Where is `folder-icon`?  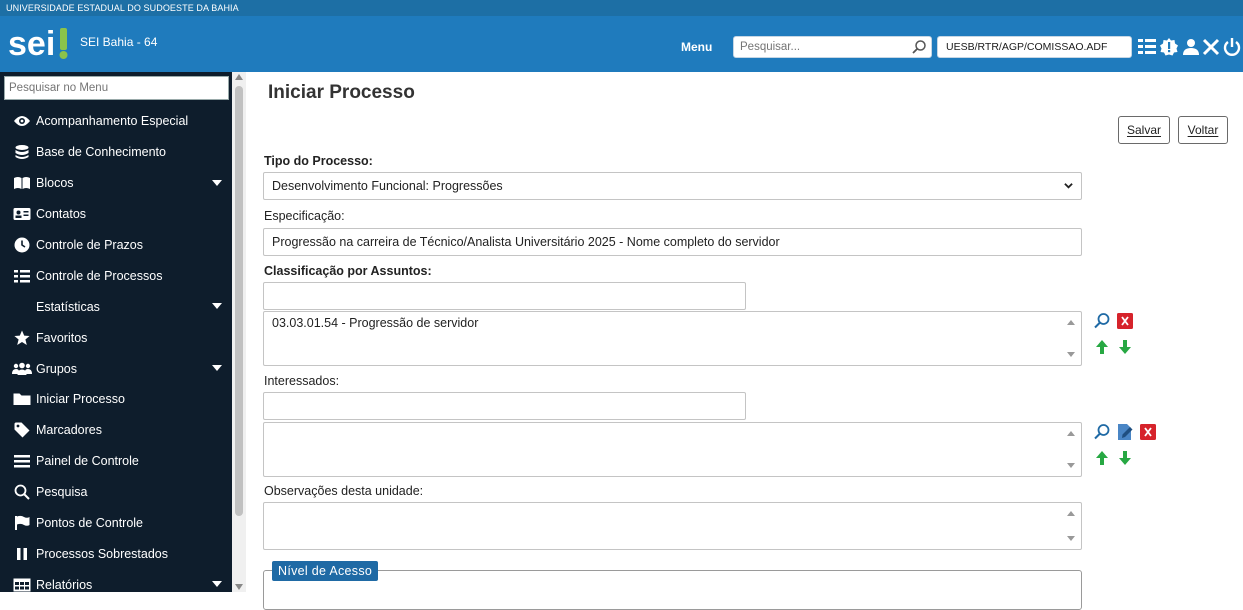
folder-icon is located at coordinates (22, 399).